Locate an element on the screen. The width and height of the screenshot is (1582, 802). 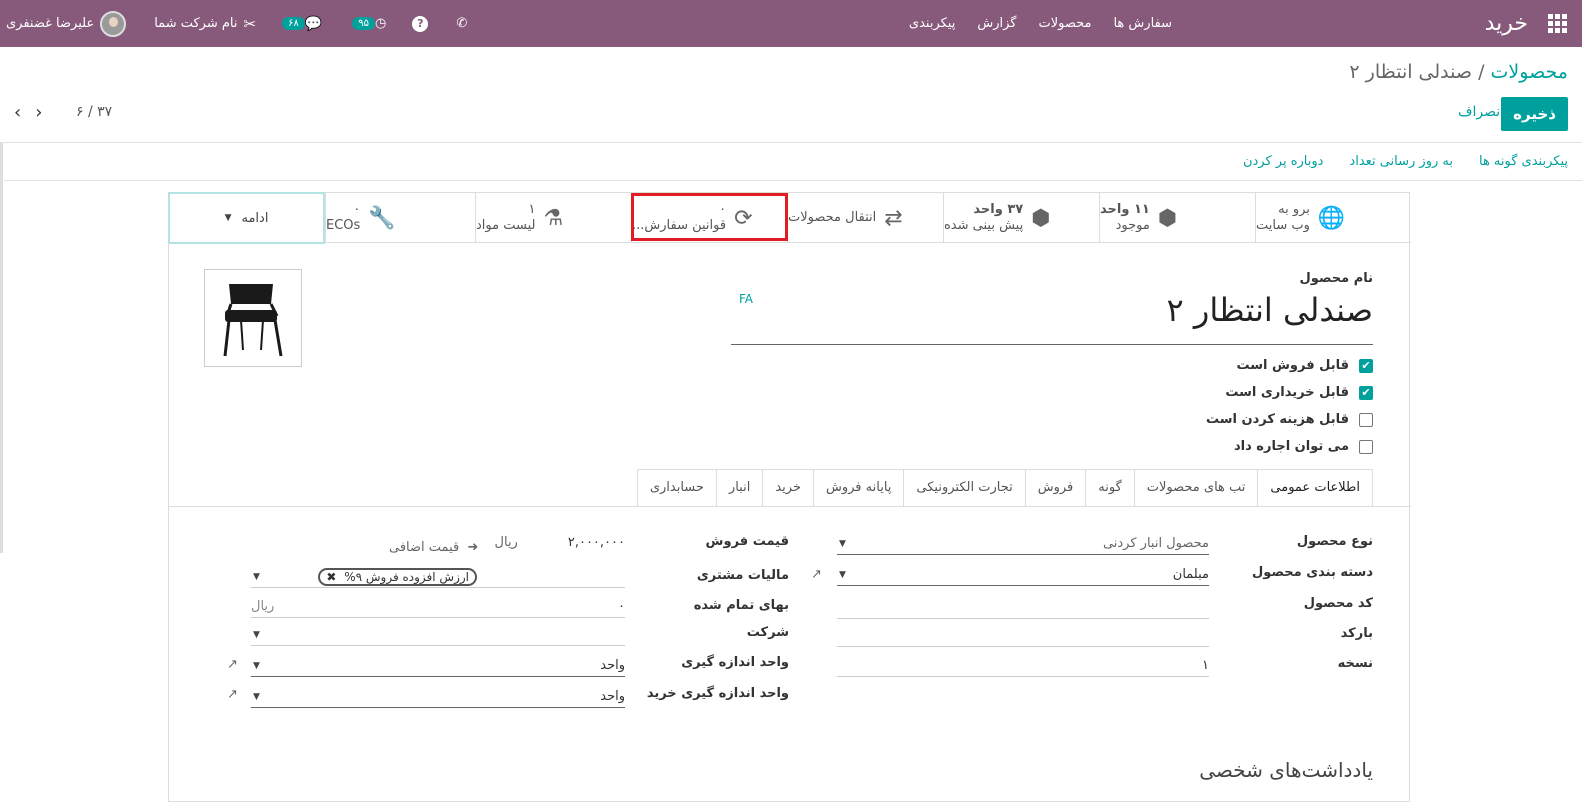
tab-sales: فروش is located at coordinates (1056, 488).